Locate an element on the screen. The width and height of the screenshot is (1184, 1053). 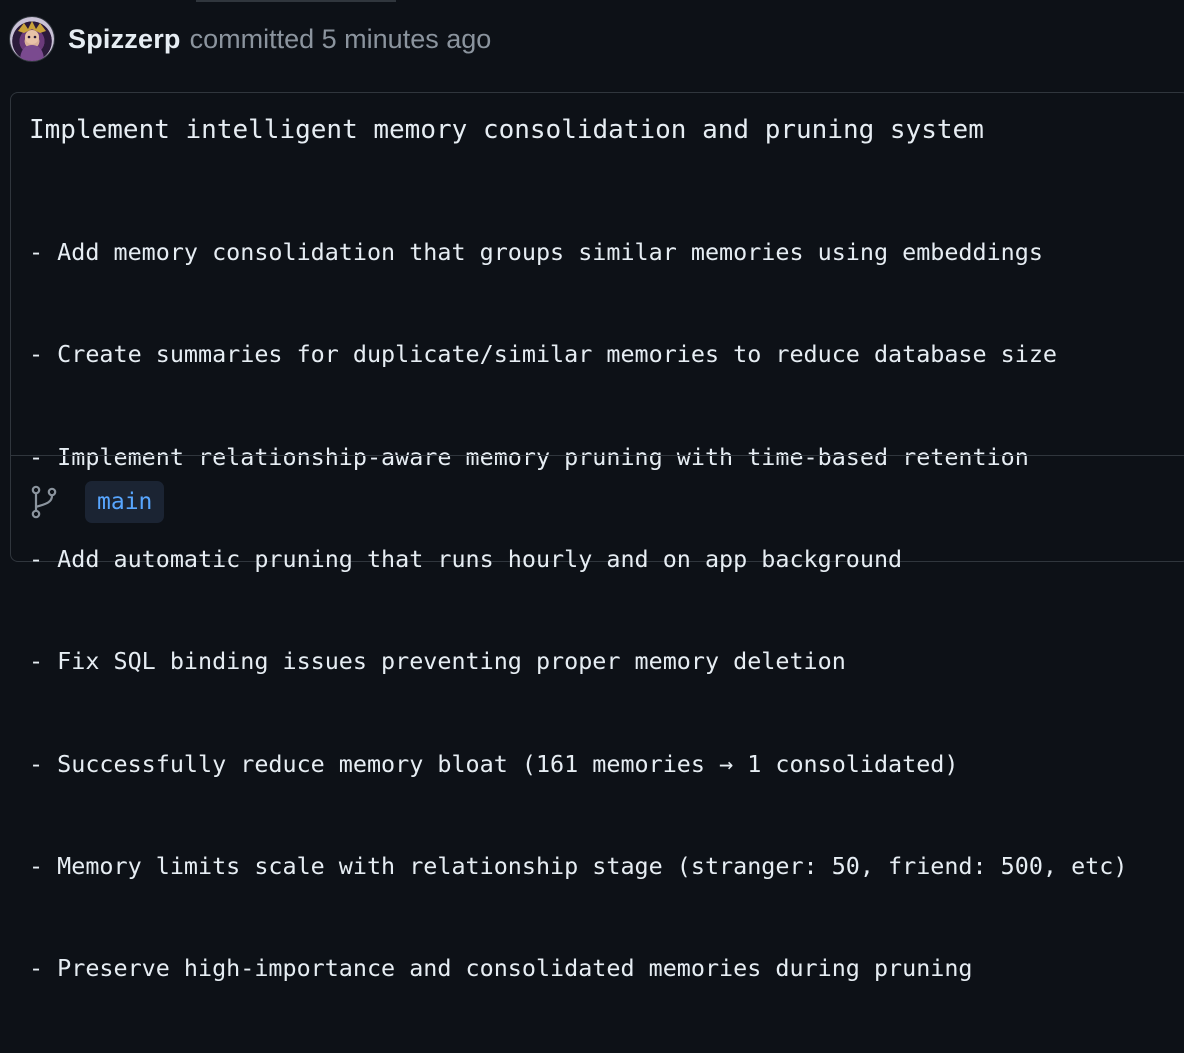
card-divider is located at coordinates (597, 455).